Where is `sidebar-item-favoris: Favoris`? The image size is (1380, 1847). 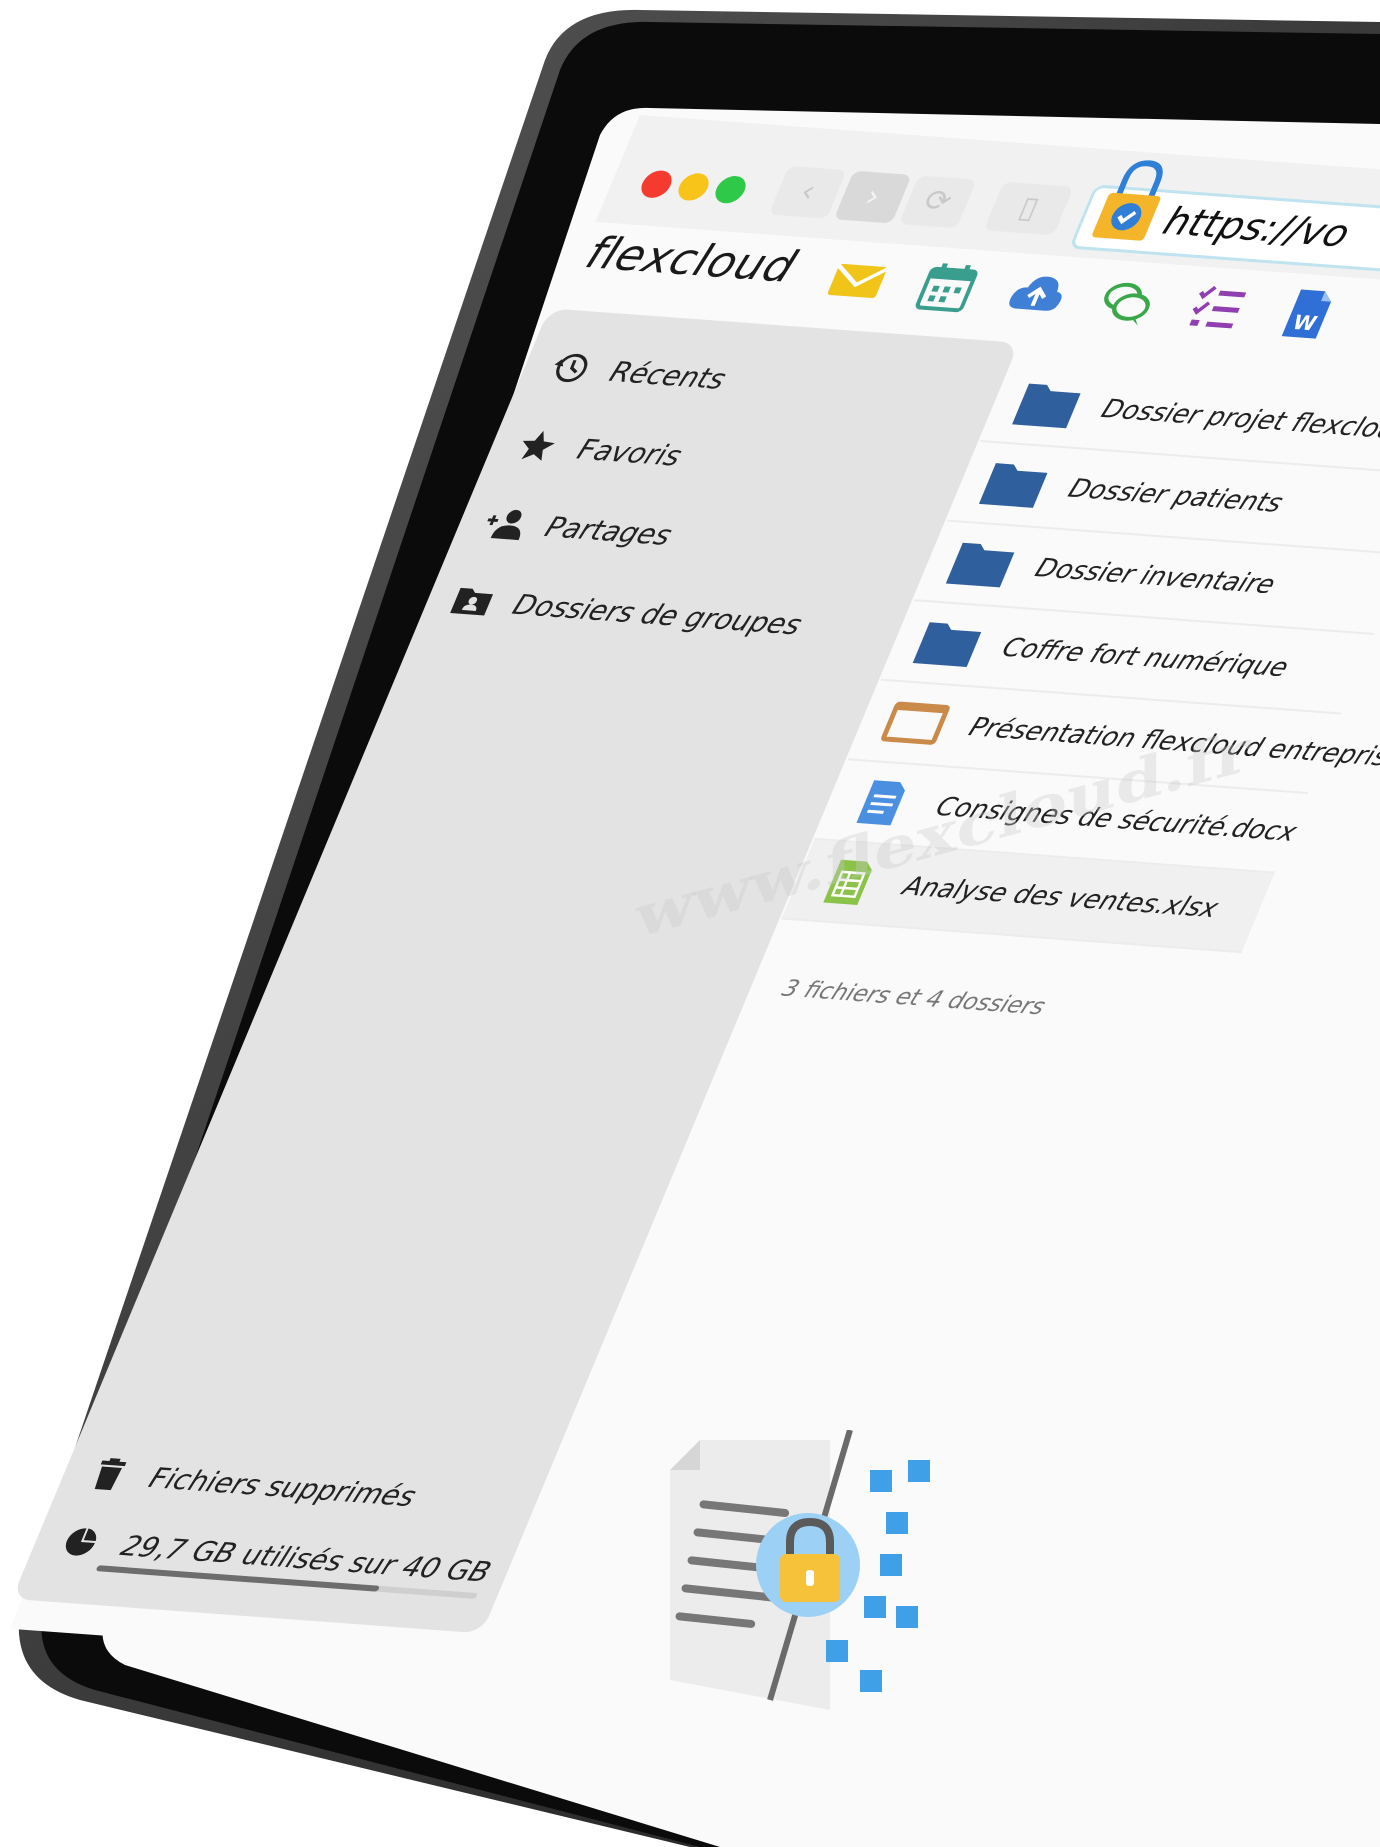
sidebar-item-favoris: Favoris is located at coordinates (598, 450).